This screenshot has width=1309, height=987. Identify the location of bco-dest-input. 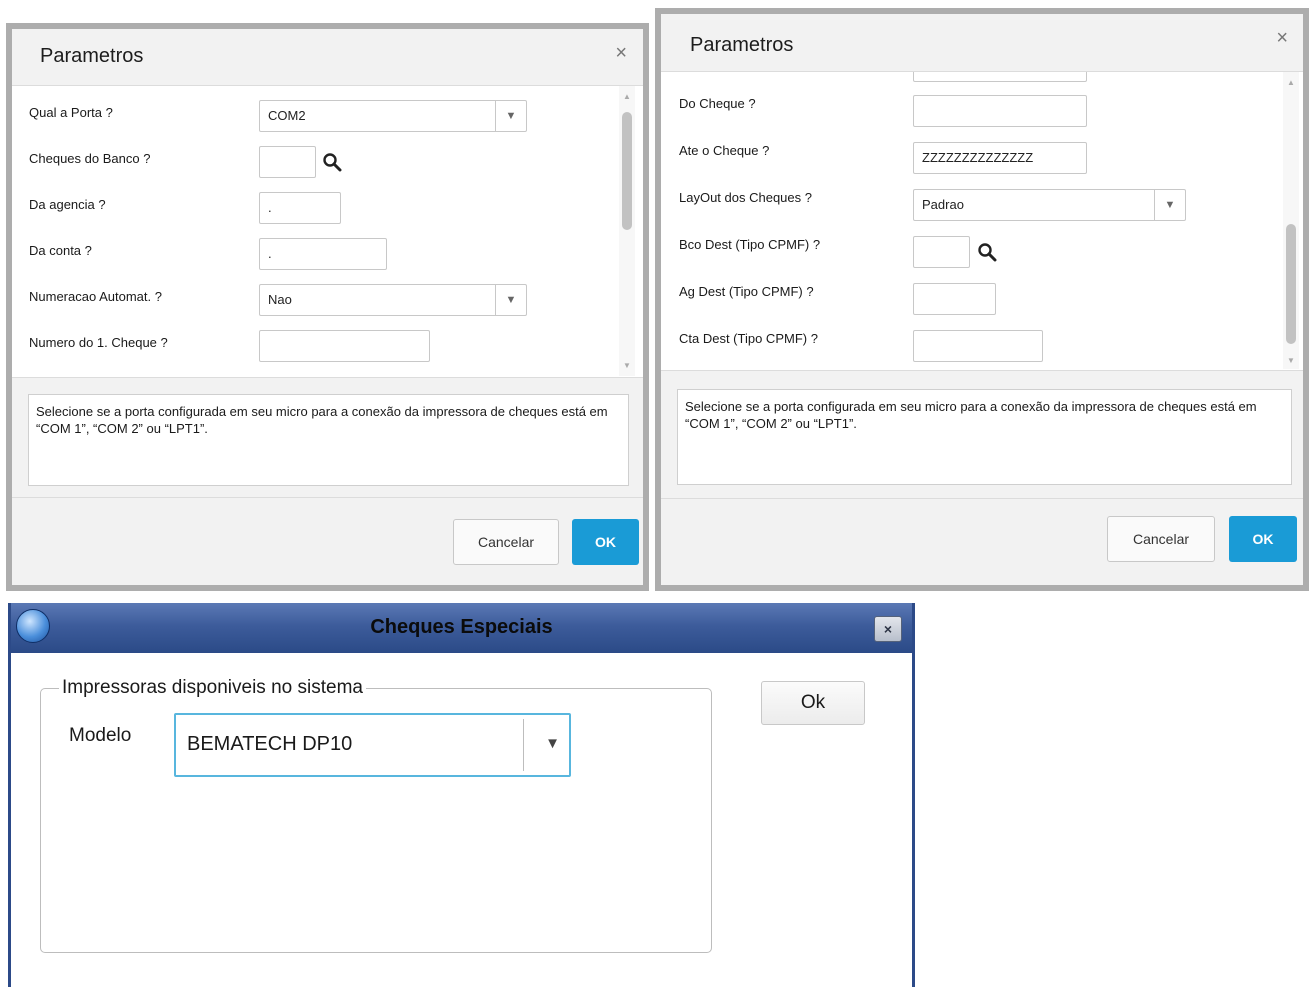
(941, 252).